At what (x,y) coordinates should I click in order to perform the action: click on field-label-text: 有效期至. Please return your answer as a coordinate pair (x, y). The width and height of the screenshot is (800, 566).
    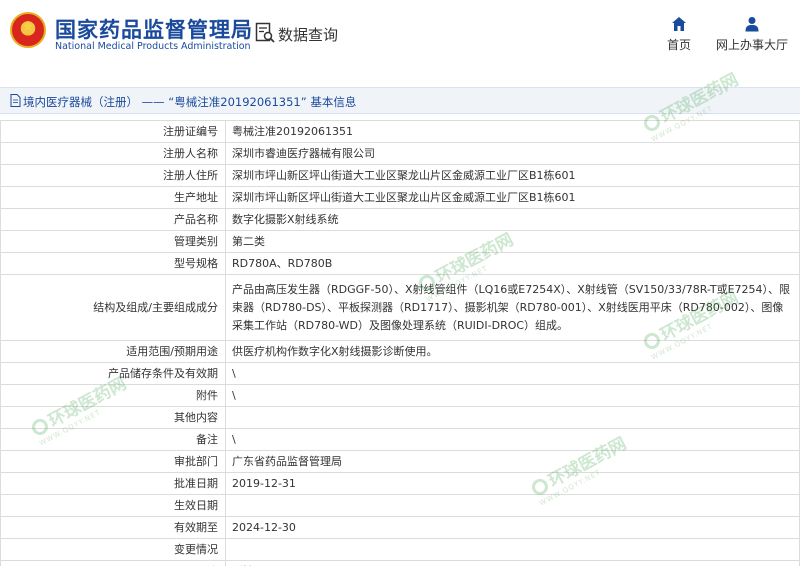
    Looking at the image, I should click on (196, 527).